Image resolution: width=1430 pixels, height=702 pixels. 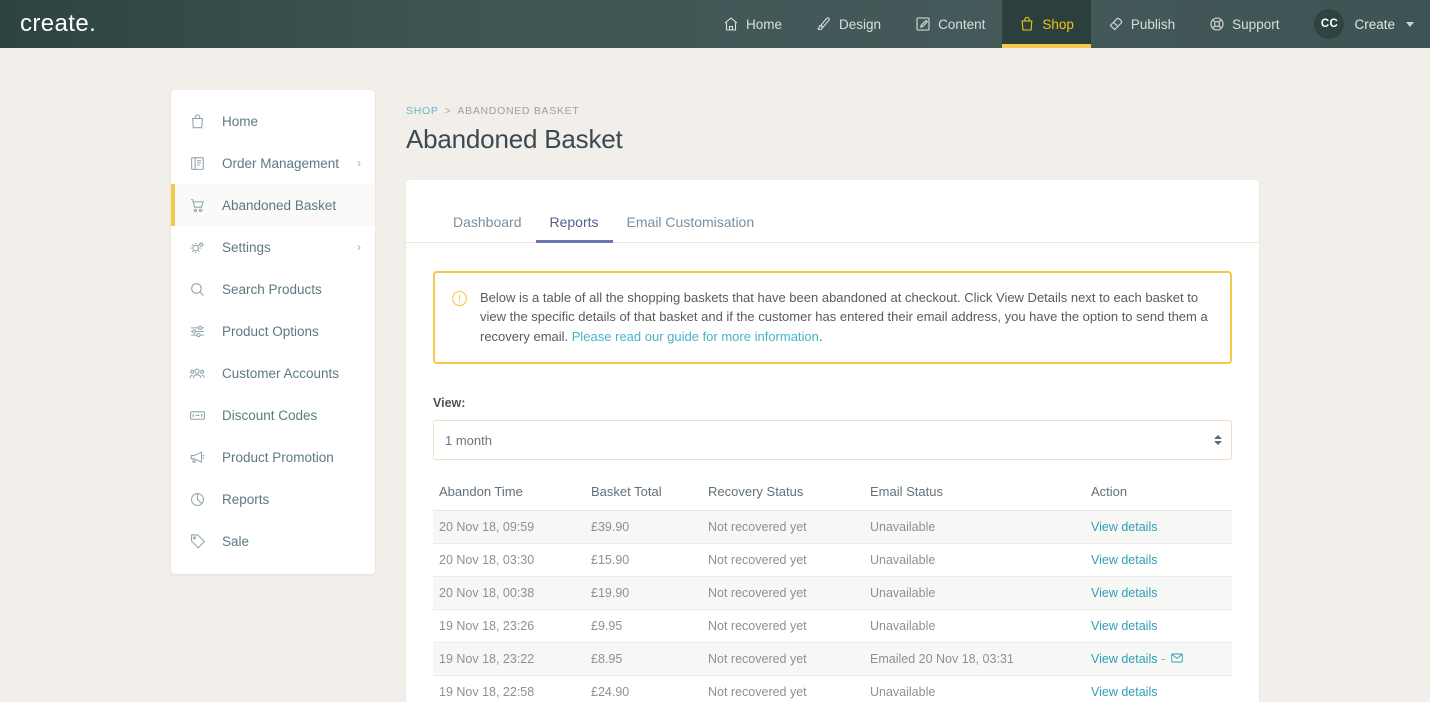 I want to click on sidebar-label: Customer Accounts, so click(x=281, y=373).